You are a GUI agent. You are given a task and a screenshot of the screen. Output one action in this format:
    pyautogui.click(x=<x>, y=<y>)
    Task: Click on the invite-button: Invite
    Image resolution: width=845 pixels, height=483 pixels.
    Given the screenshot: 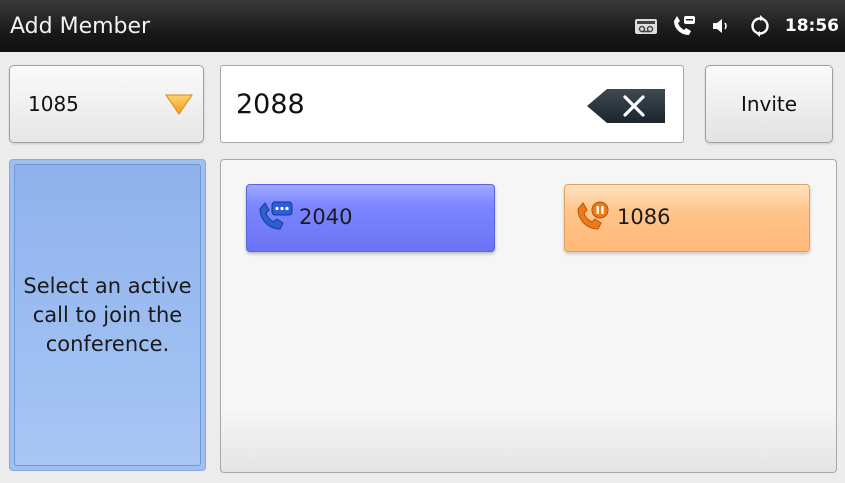 What is the action you would take?
    pyautogui.click(x=769, y=104)
    